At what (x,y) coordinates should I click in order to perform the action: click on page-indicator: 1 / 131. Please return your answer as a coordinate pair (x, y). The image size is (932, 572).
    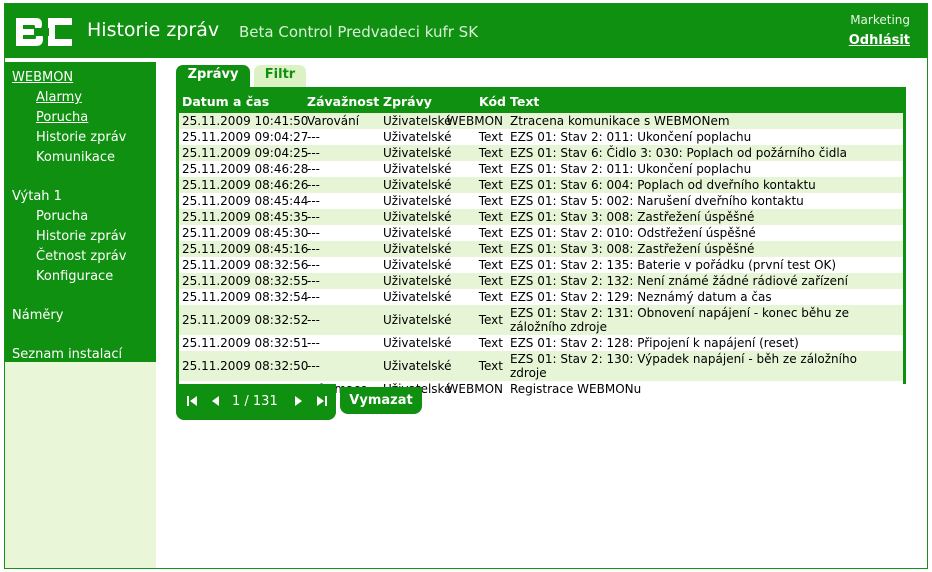
    Looking at the image, I should click on (255, 401).